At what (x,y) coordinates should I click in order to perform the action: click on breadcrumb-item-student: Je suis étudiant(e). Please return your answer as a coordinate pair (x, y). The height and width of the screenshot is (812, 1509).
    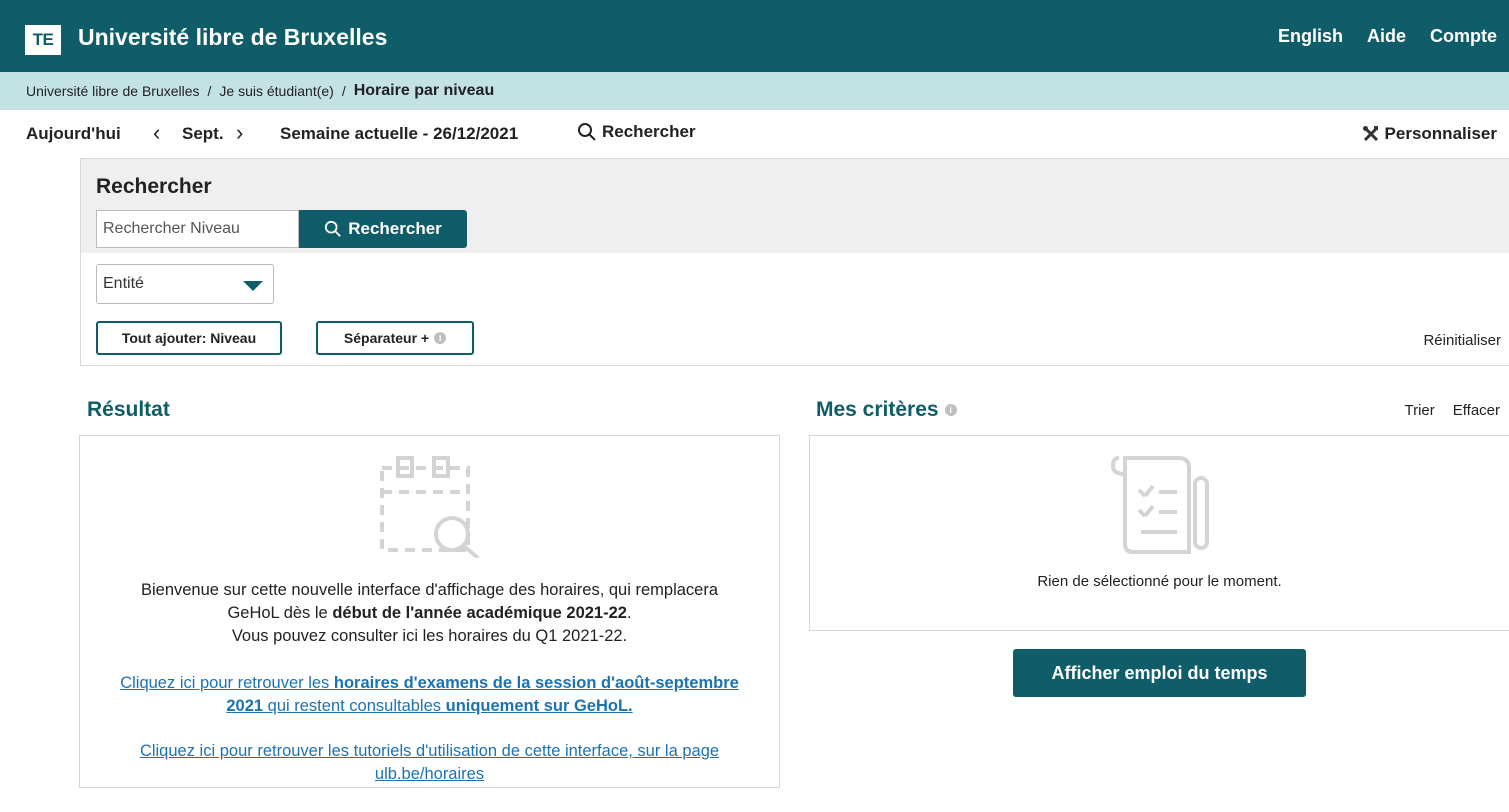
    Looking at the image, I should click on (276, 91).